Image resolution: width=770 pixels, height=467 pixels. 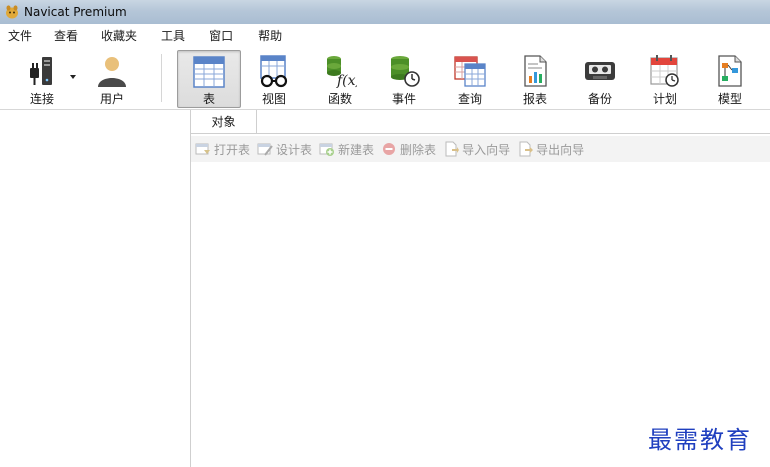 I want to click on table-button: 表, so click(x=209, y=79).